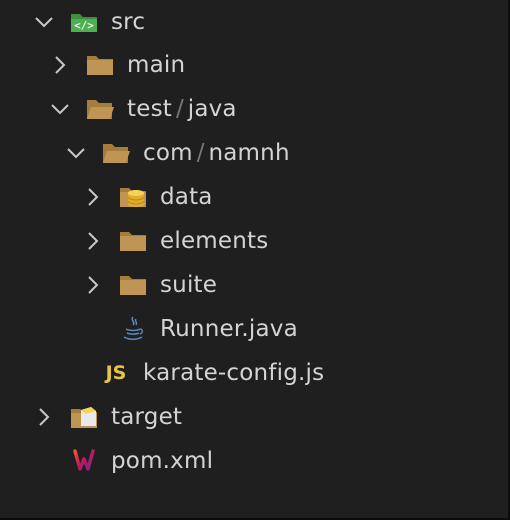 The width and height of the screenshot is (510, 520). Describe the element at coordinates (254, 109) in the screenshot. I see `tree-item-test-java: test / java` at that location.